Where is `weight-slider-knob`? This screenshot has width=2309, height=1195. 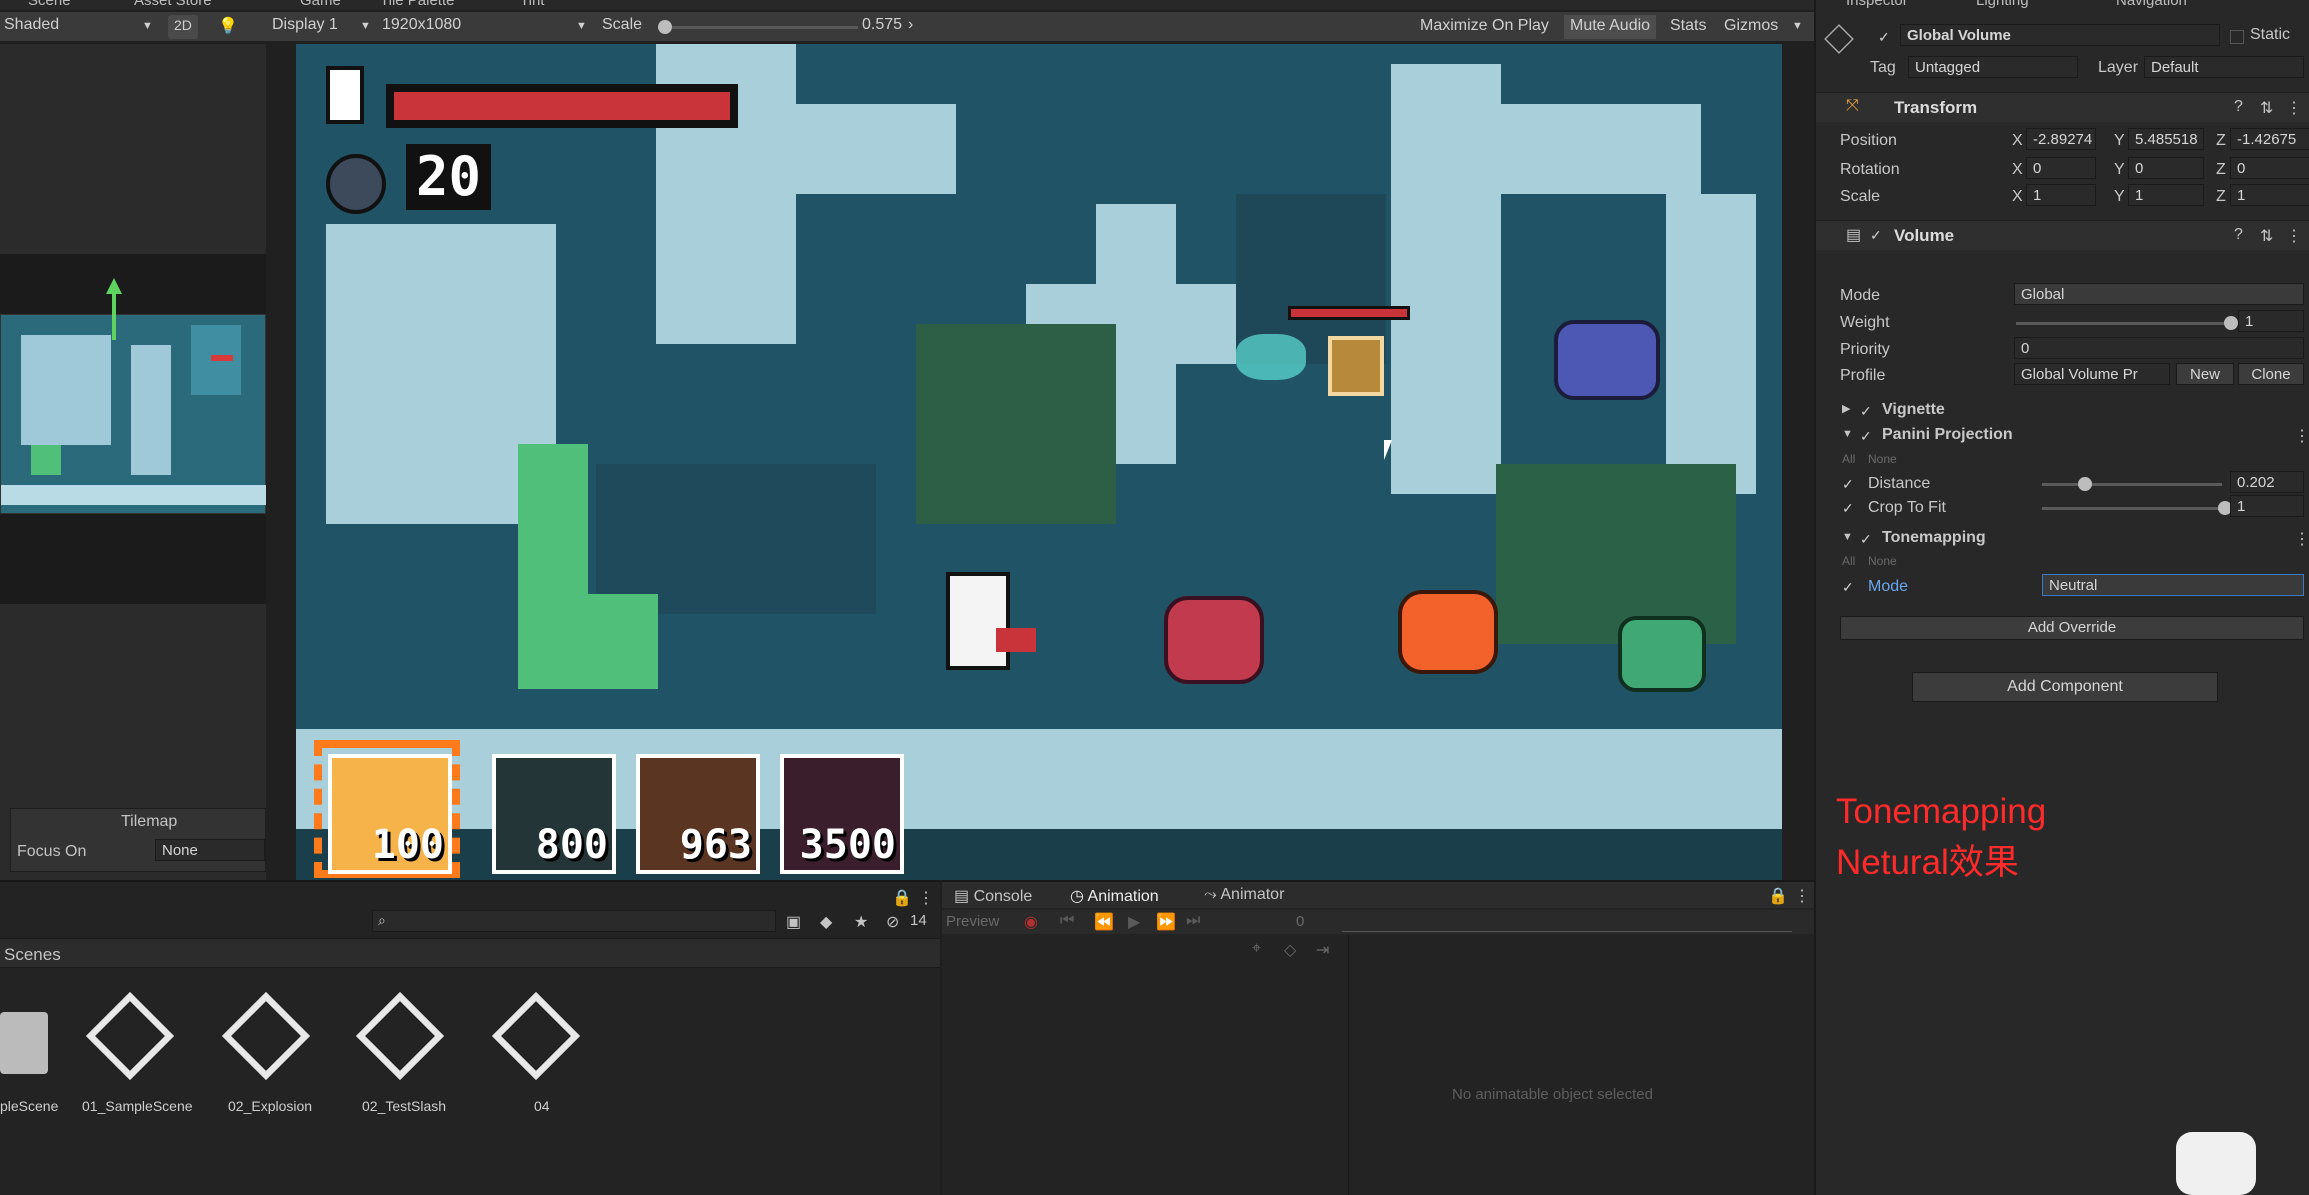 weight-slider-knob is located at coordinates (2231, 323).